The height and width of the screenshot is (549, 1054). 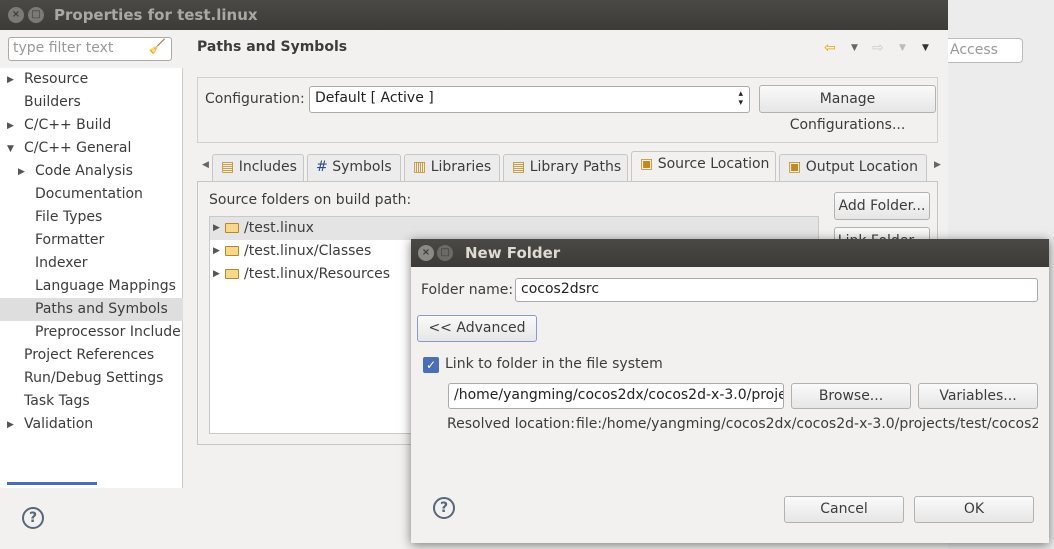 I want to click on filter-input: type filter text 🧹, so click(x=90, y=49).